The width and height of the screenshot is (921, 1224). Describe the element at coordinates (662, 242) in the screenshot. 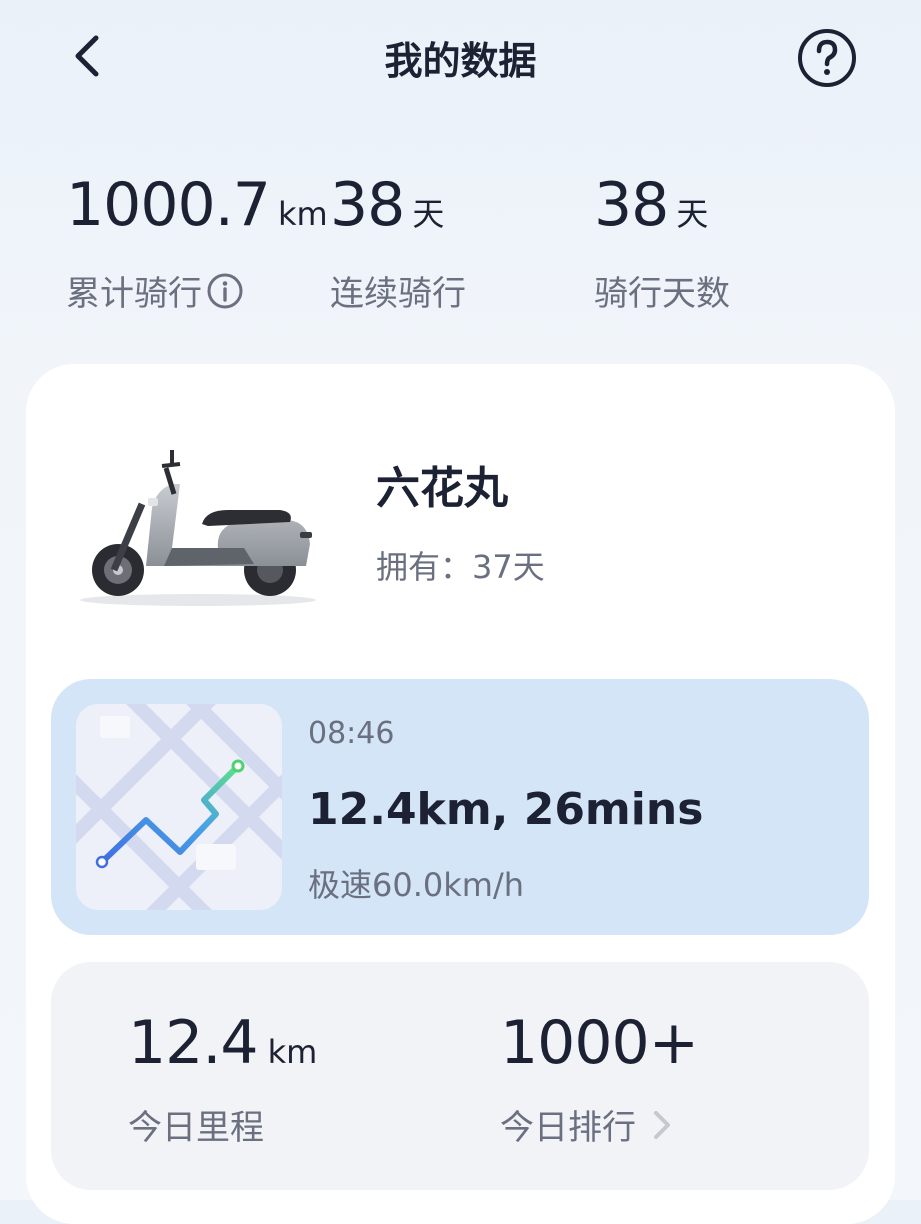

I see `stat-ride-days: 38 天 骑行天数` at that location.